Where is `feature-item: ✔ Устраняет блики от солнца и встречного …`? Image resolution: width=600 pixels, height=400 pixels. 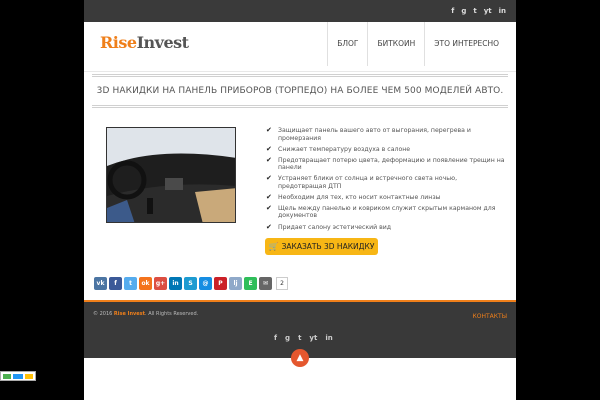
feature-item: ✔ Устраняет блики от солнца и встречного … is located at coordinates (362, 182).